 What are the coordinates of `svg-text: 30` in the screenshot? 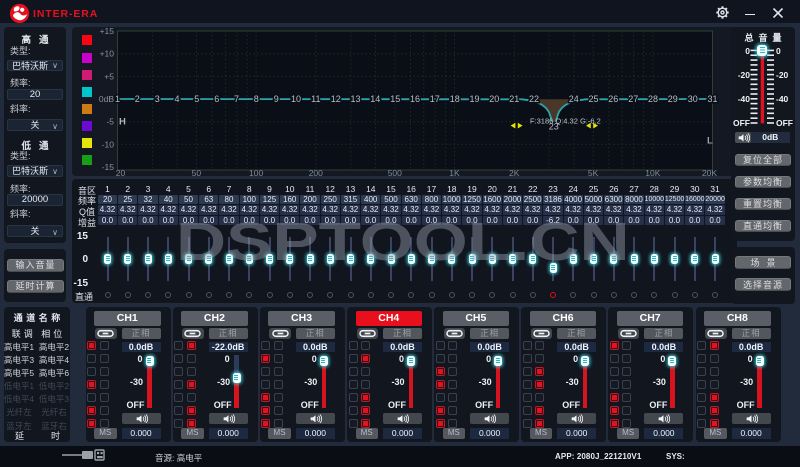 It's located at (693, 99).